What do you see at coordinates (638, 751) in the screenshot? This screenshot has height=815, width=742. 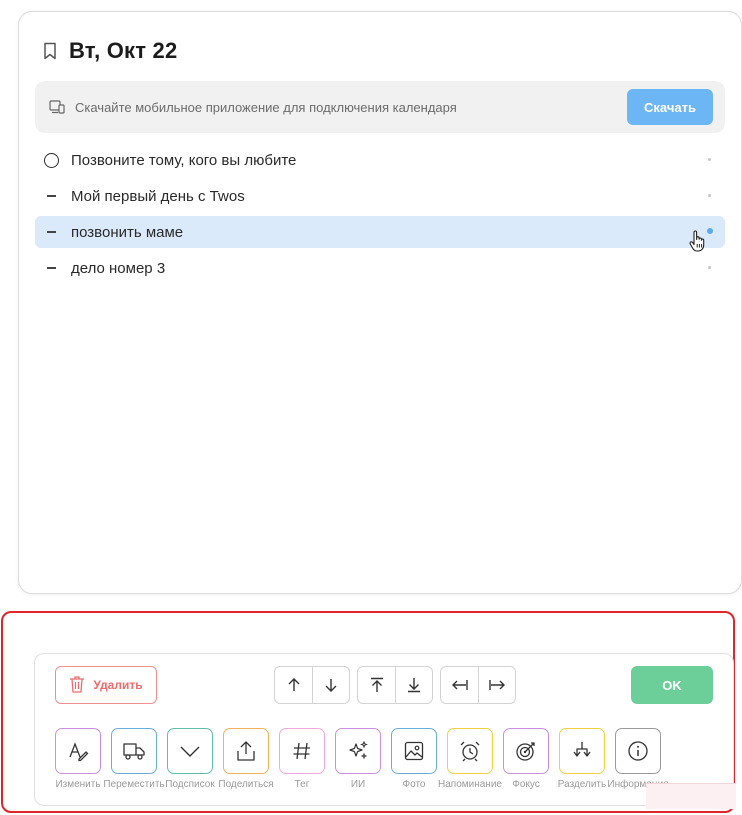 I see `info-icon` at bounding box center [638, 751].